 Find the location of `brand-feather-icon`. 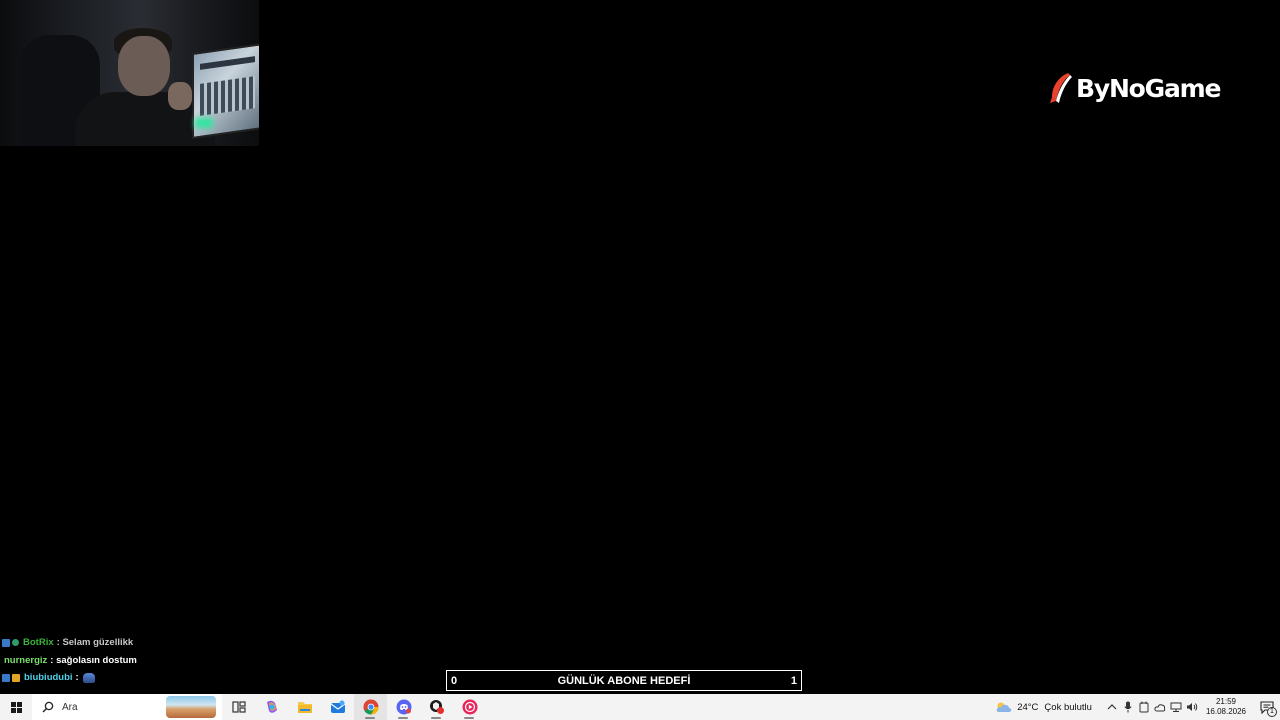

brand-feather-icon is located at coordinates (1061, 88).